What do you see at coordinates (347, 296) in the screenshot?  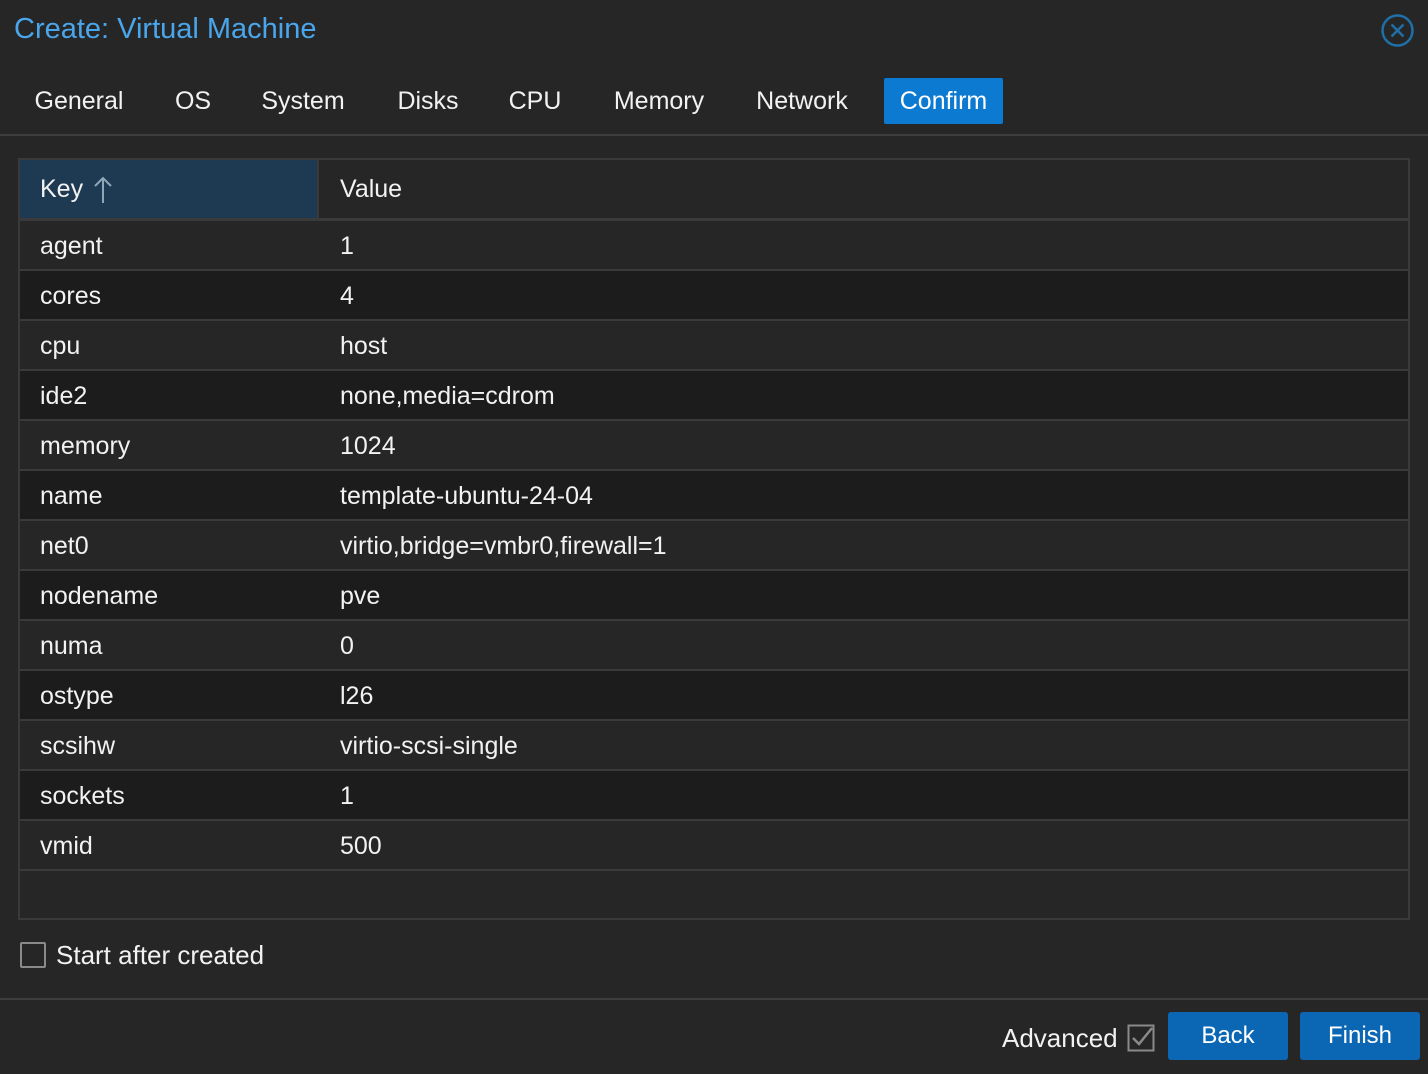 I see `row-value: 4` at bounding box center [347, 296].